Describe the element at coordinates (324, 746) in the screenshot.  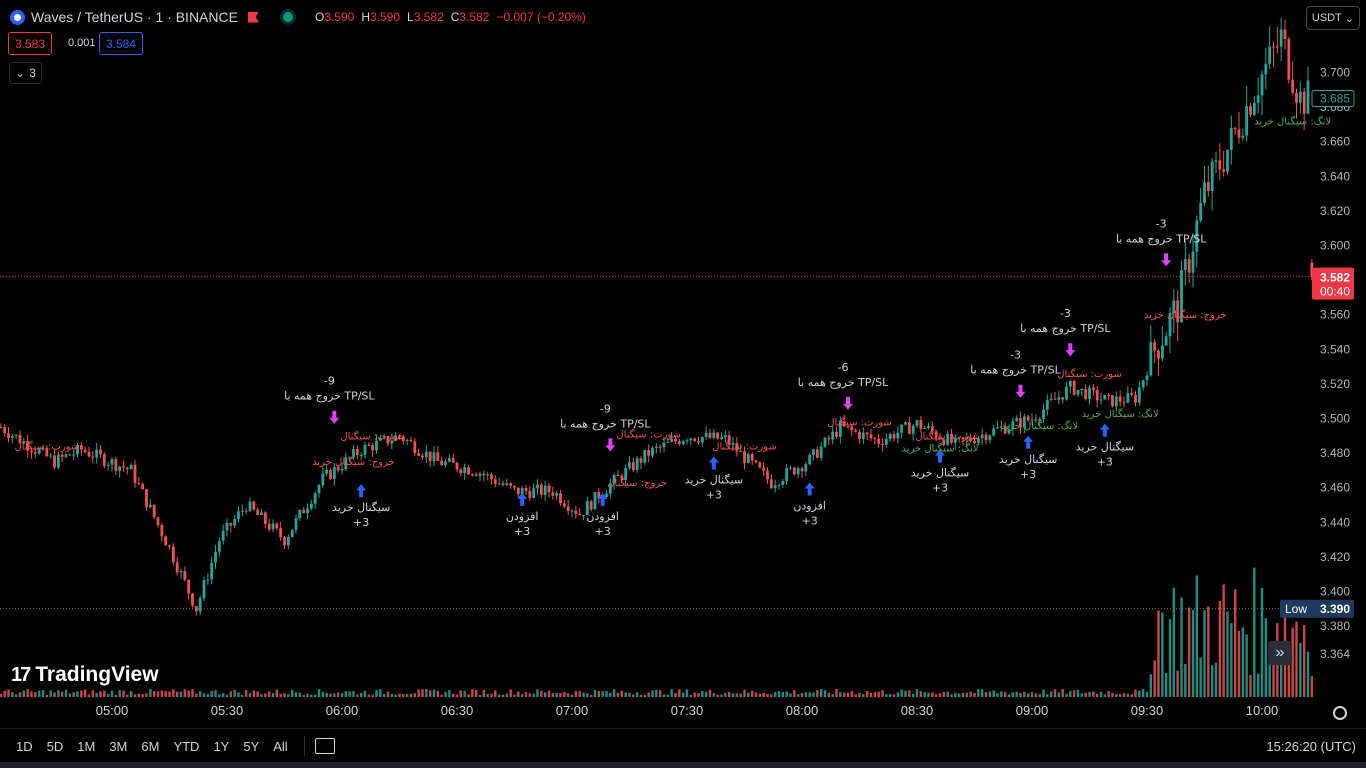
I see `goto-date-calendar-icon` at that location.